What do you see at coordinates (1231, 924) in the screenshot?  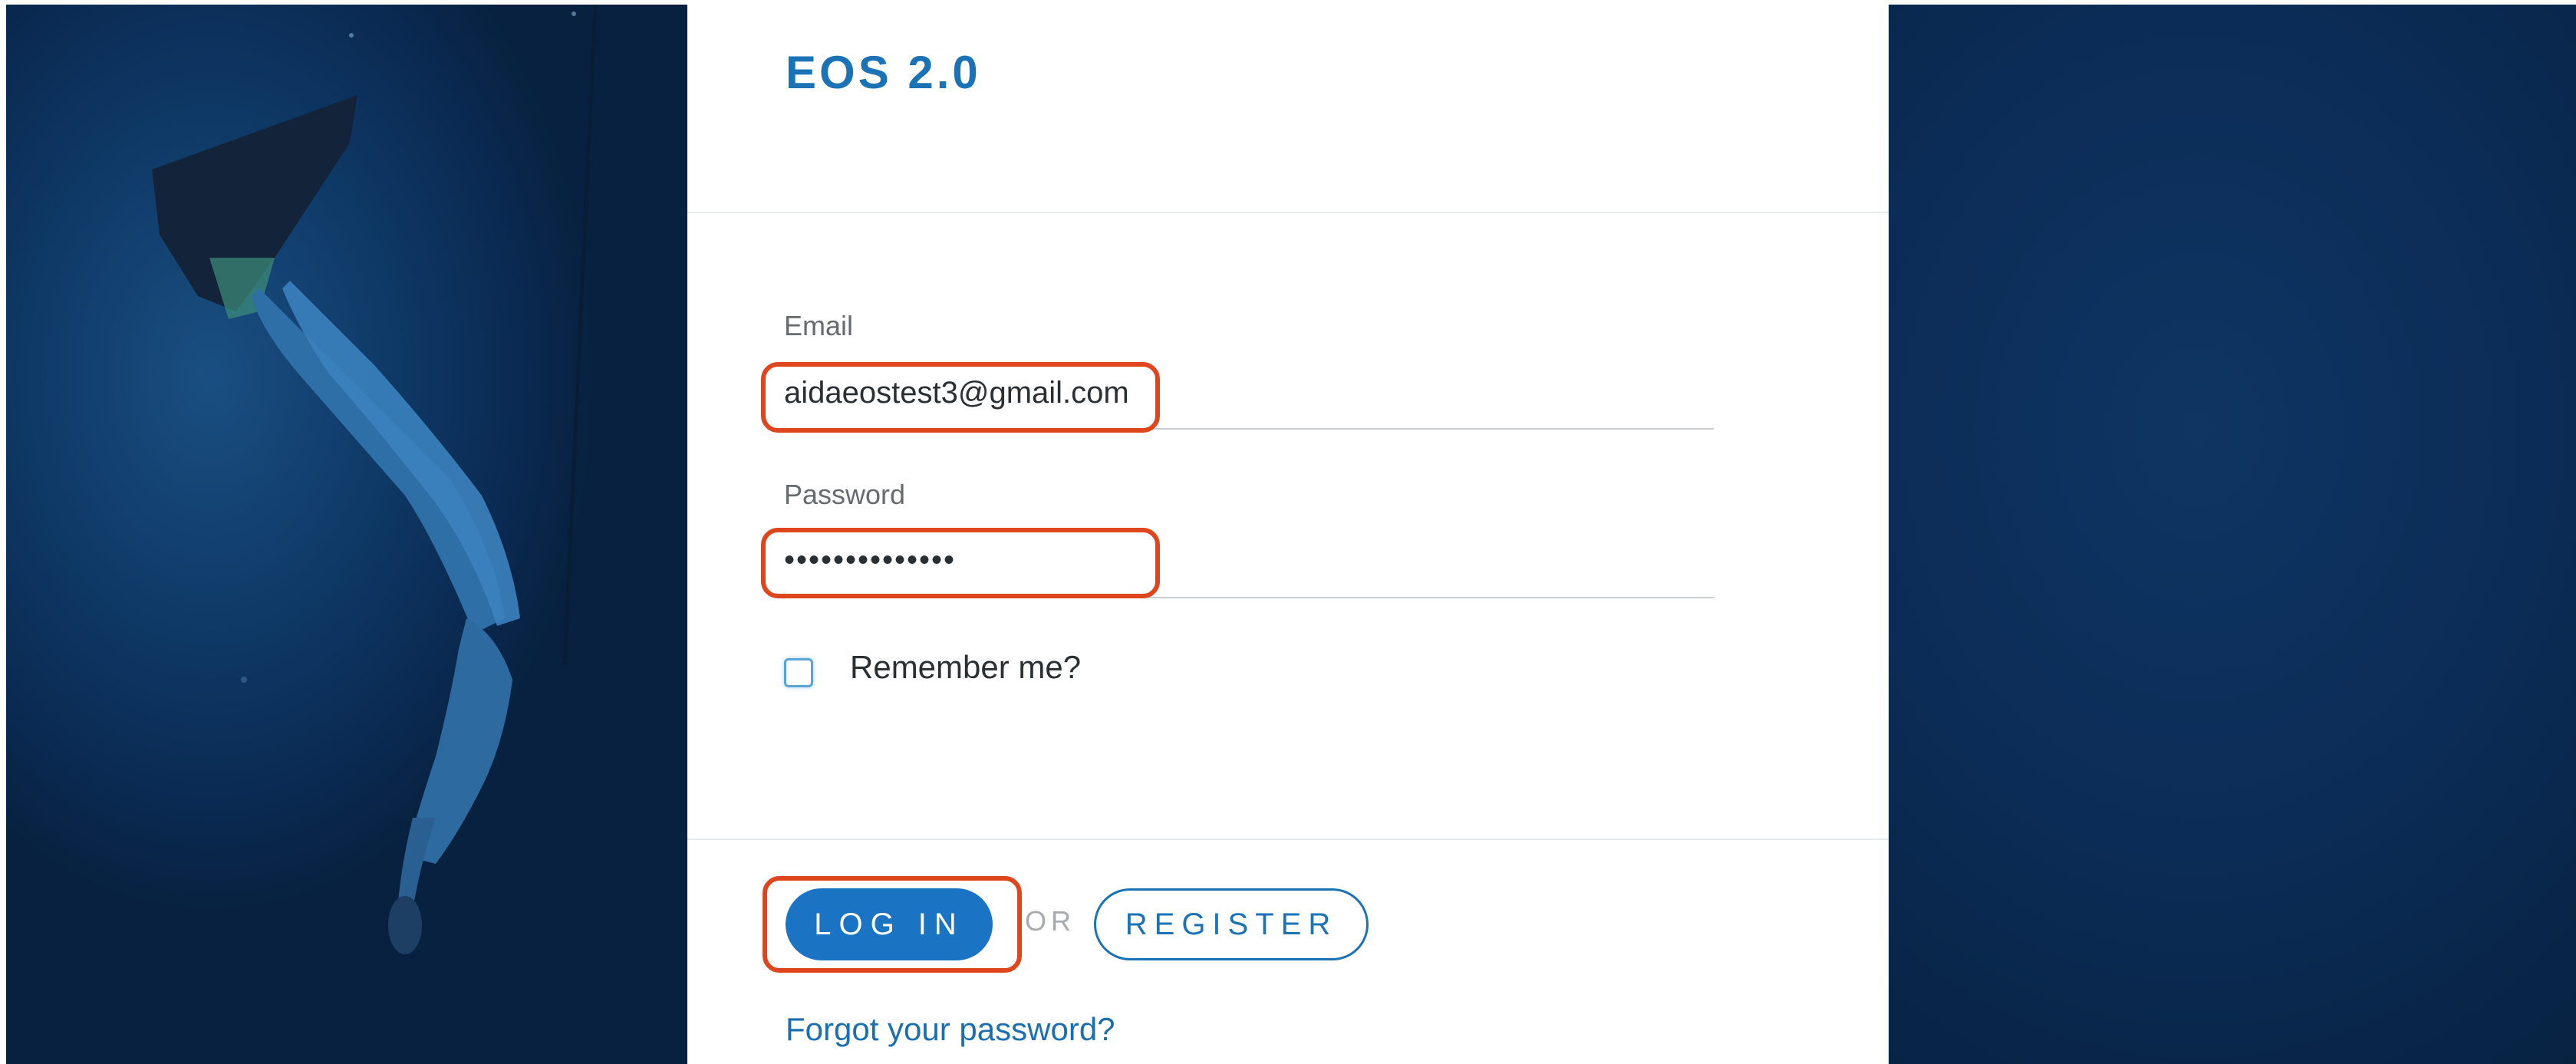 I see `register-button: REGISTER` at bounding box center [1231, 924].